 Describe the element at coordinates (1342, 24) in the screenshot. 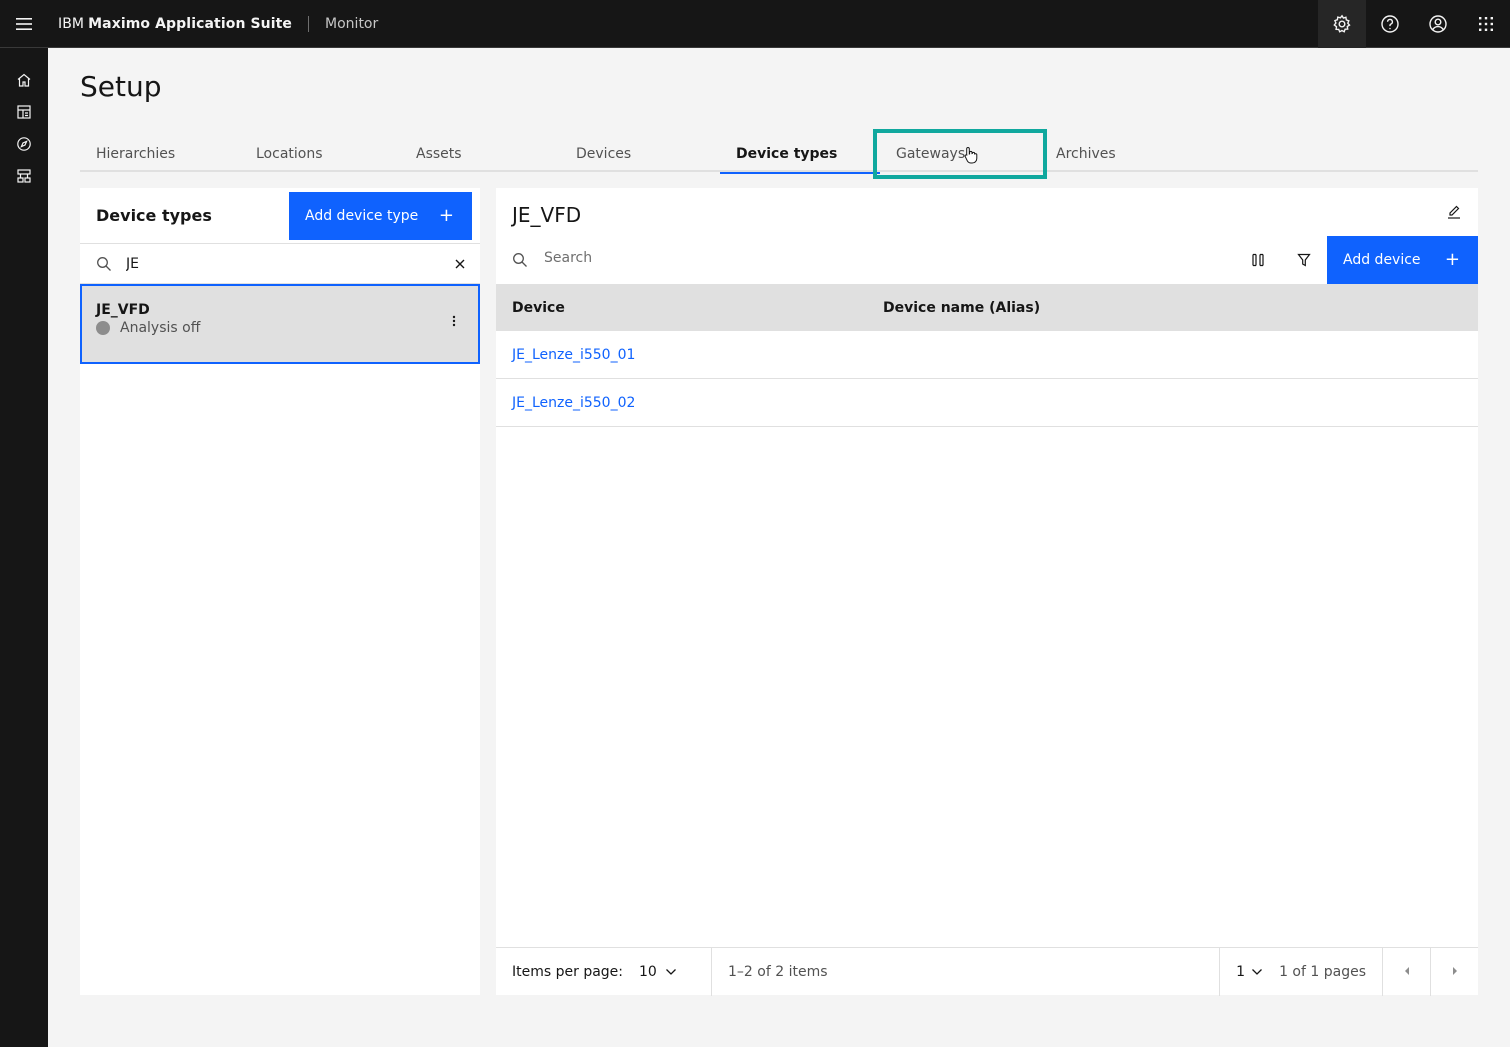

I see `settings-icon` at that location.